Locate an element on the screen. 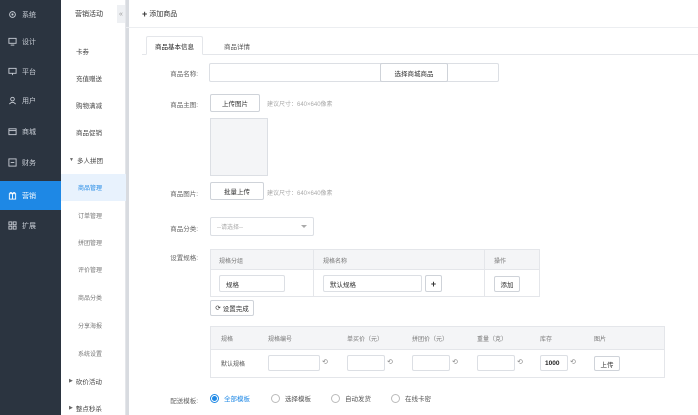 The height and width of the screenshot is (415, 698). sidebar-item-platform: 平台 is located at coordinates (30, 71).